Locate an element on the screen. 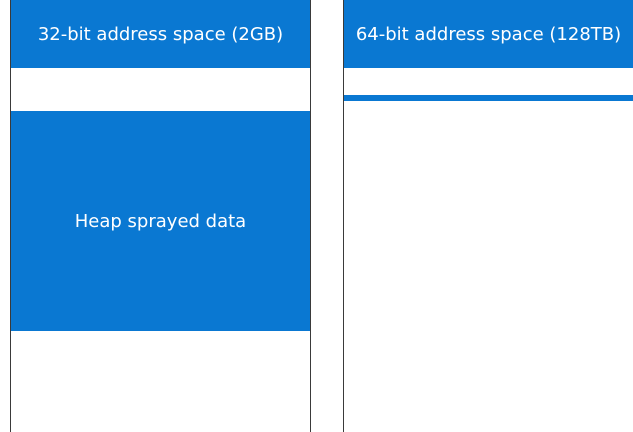 This screenshot has height=432, width=633. address-space-64bit-header: 64-bit address space (128TB) is located at coordinates (488, 34).